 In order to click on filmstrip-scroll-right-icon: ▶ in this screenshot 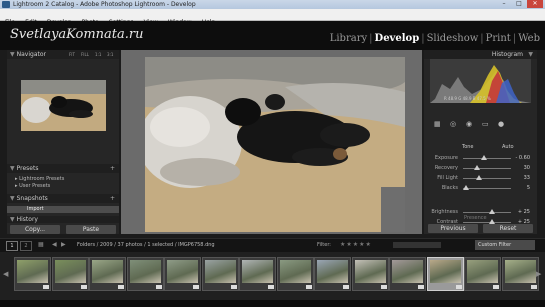, I will do `click(538, 274)`.